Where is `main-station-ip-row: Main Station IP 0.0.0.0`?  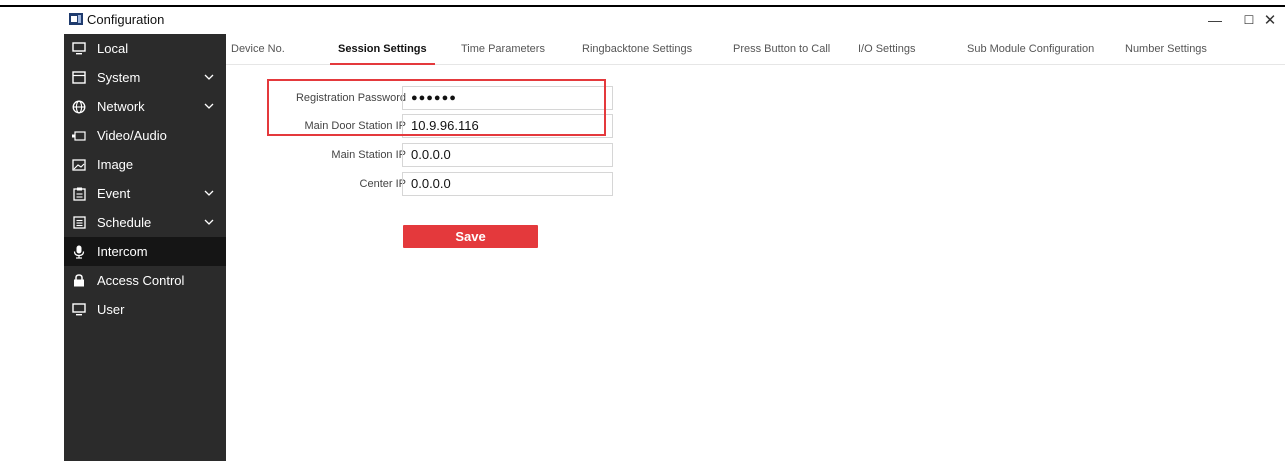 main-station-ip-row: Main Station IP 0.0.0.0 is located at coordinates (426, 155).